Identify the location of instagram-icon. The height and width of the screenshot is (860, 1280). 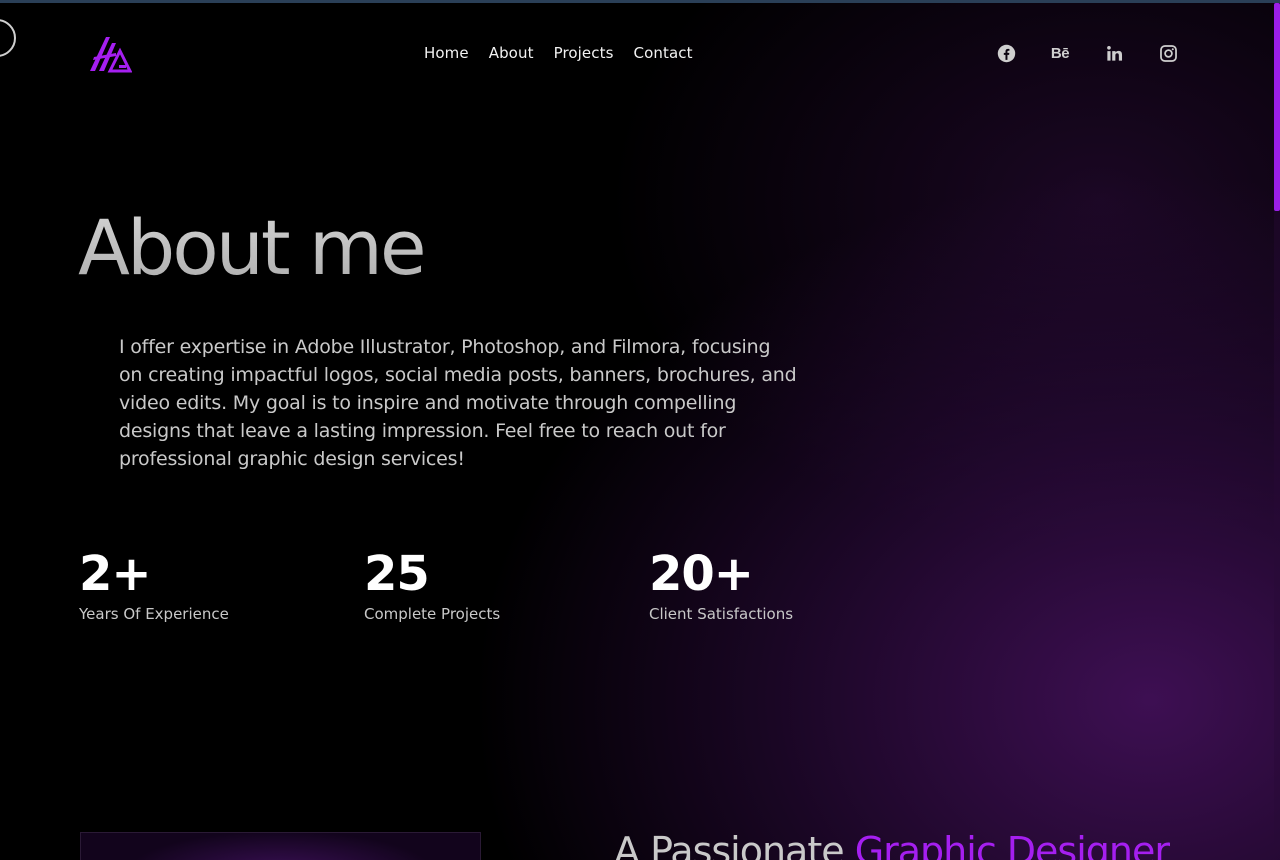
(1168, 53).